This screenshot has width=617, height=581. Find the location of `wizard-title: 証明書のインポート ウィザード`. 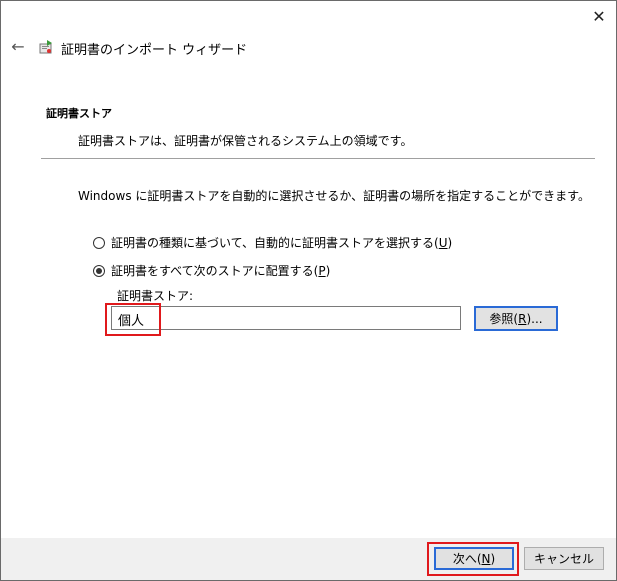

wizard-title: 証明書のインポート ウィザード is located at coordinates (154, 50).